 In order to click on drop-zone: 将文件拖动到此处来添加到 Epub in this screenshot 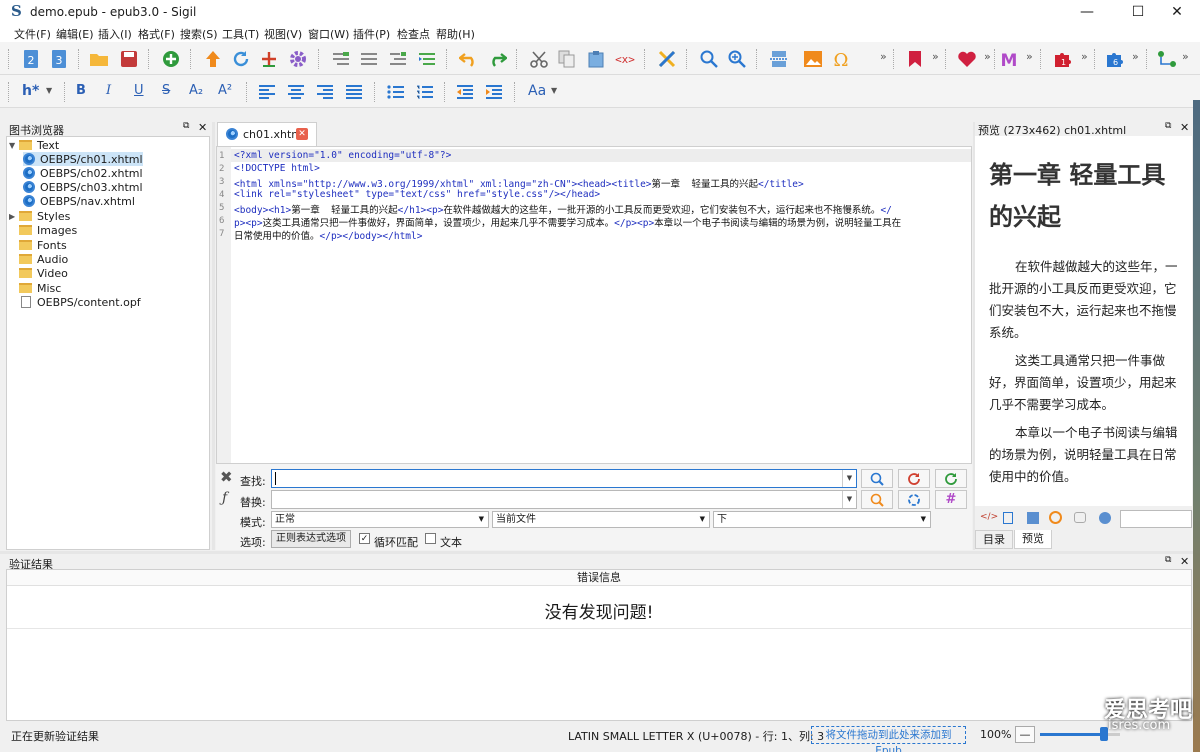, I will do `click(888, 739)`.